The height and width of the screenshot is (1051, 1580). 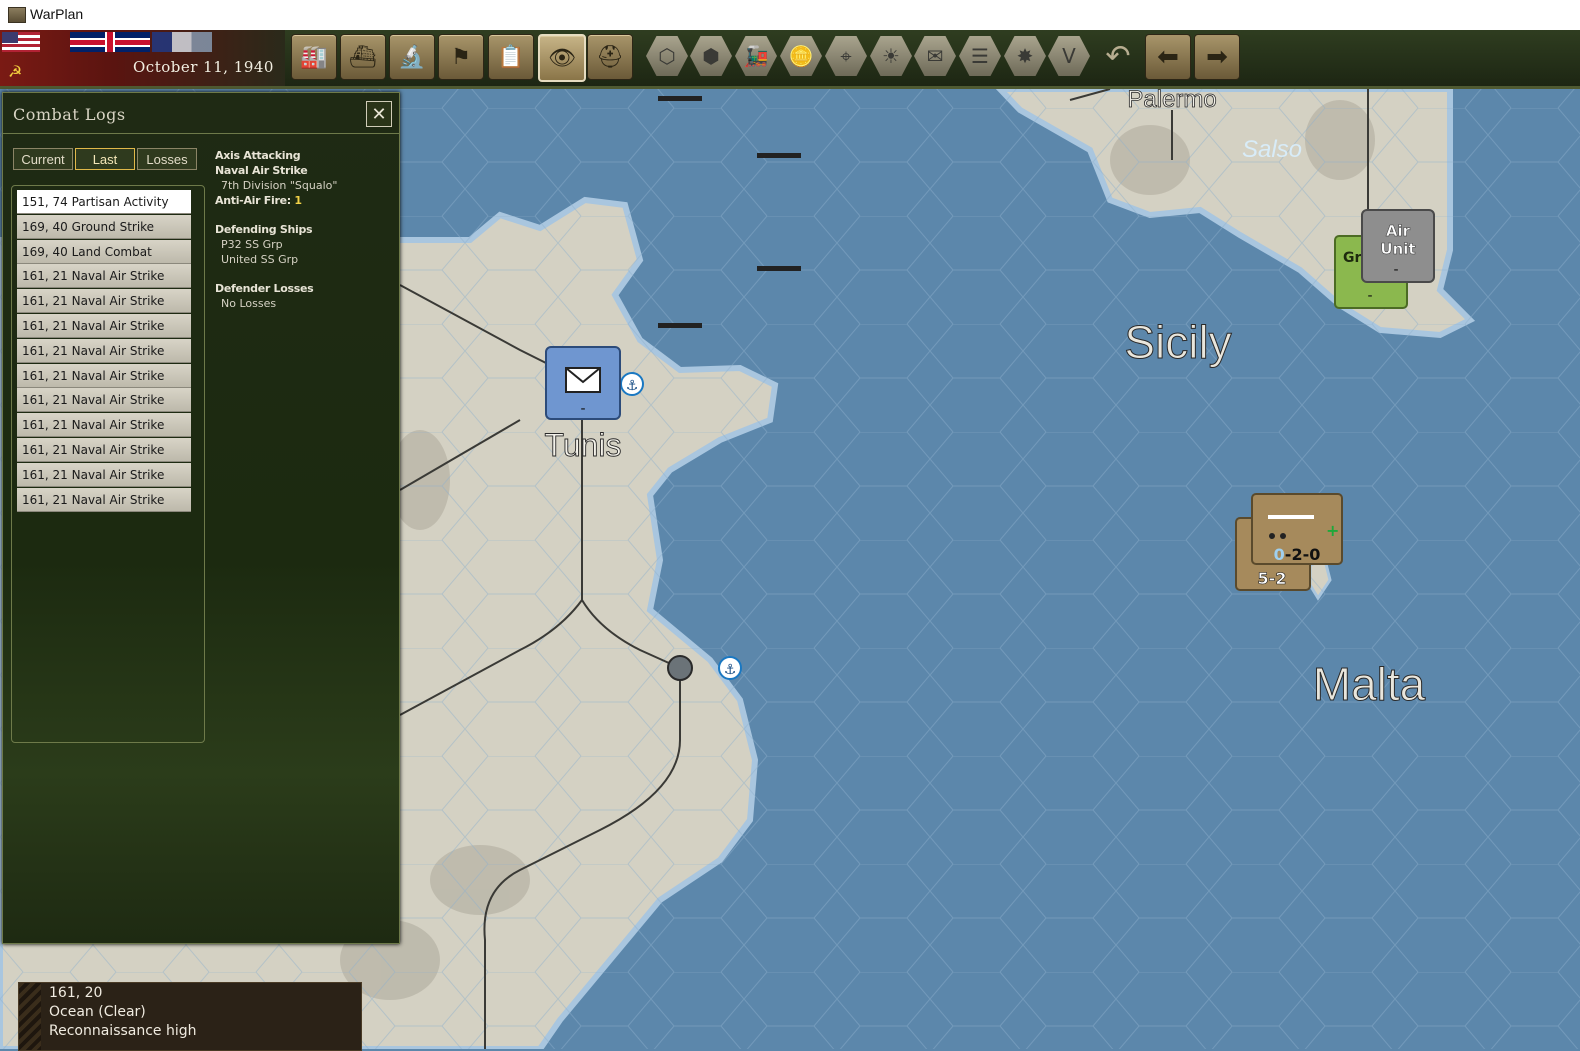 I want to click on defender-losses: No Losses, so click(x=249, y=303).